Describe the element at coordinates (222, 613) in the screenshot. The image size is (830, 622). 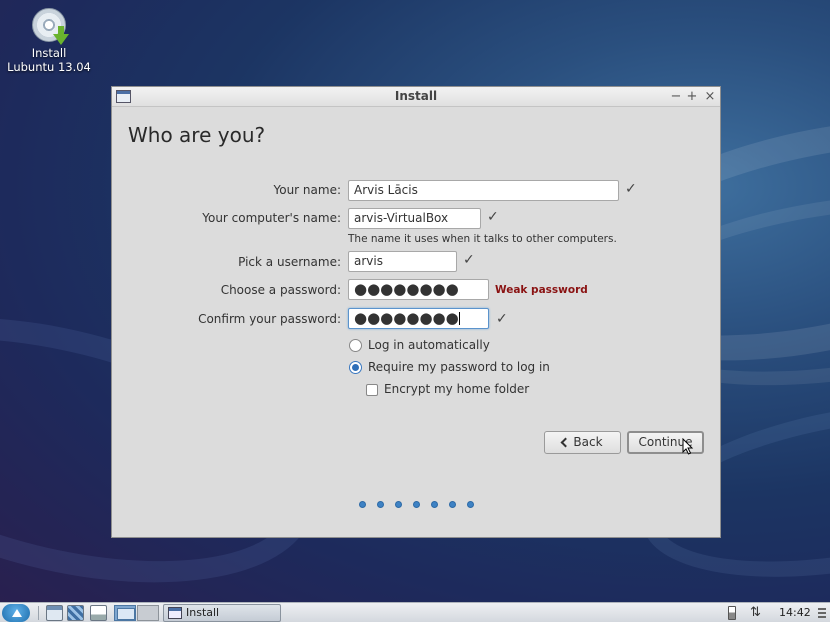
I see `taskbar-install-task: Install` at that location.